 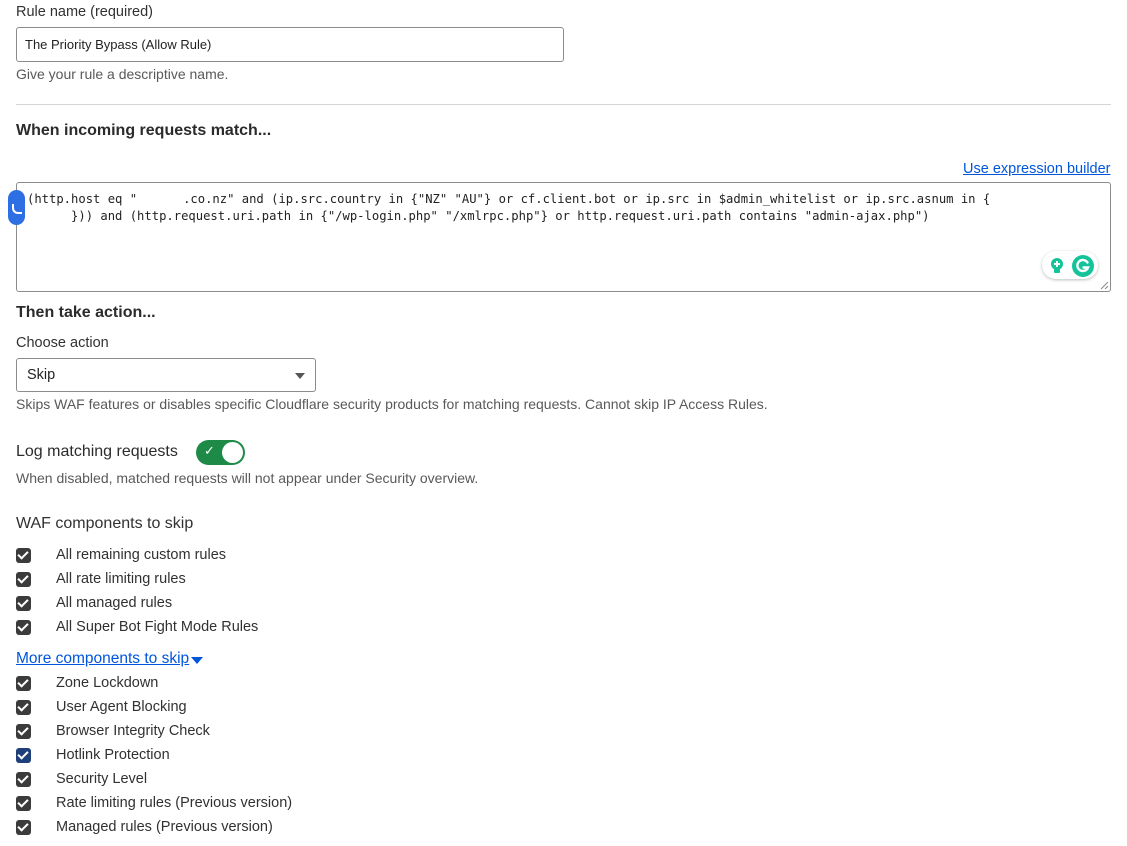 I want to click on grammarly-widget, so click(x=1070, y=265).